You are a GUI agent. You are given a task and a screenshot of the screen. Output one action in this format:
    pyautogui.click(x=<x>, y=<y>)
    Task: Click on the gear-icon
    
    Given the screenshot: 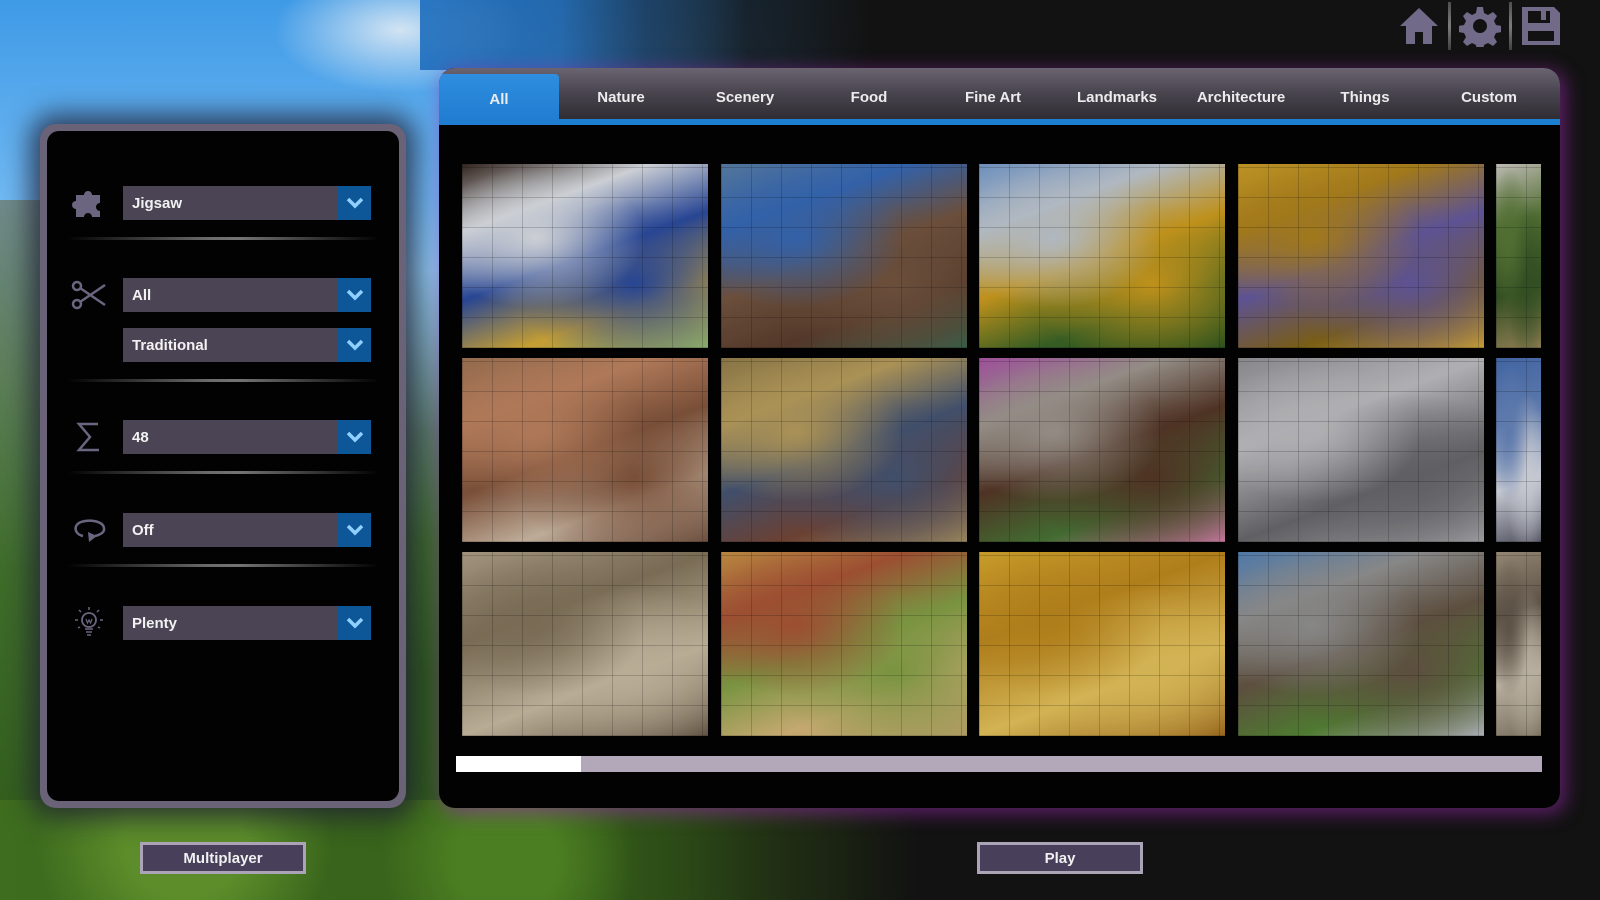 What is the action you would take?
    pyautogui.click(x=1480, y=27)
    